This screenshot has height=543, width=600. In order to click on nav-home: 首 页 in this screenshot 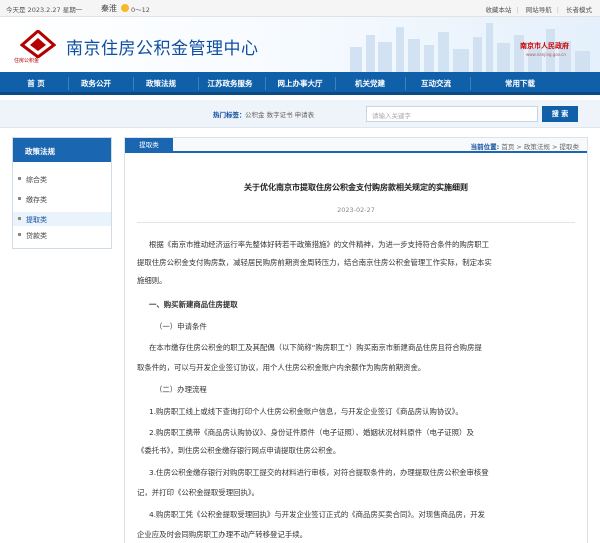, I will do `click(36, 83)`.